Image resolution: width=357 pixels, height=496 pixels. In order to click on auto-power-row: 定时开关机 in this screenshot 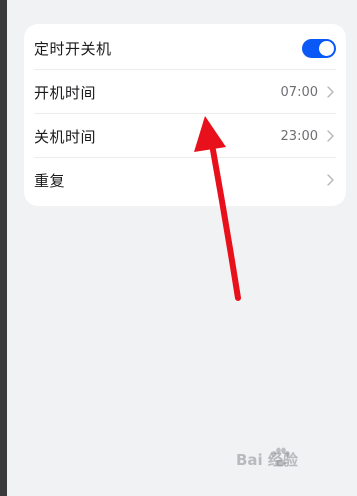, I will do `click(185, 48)`.